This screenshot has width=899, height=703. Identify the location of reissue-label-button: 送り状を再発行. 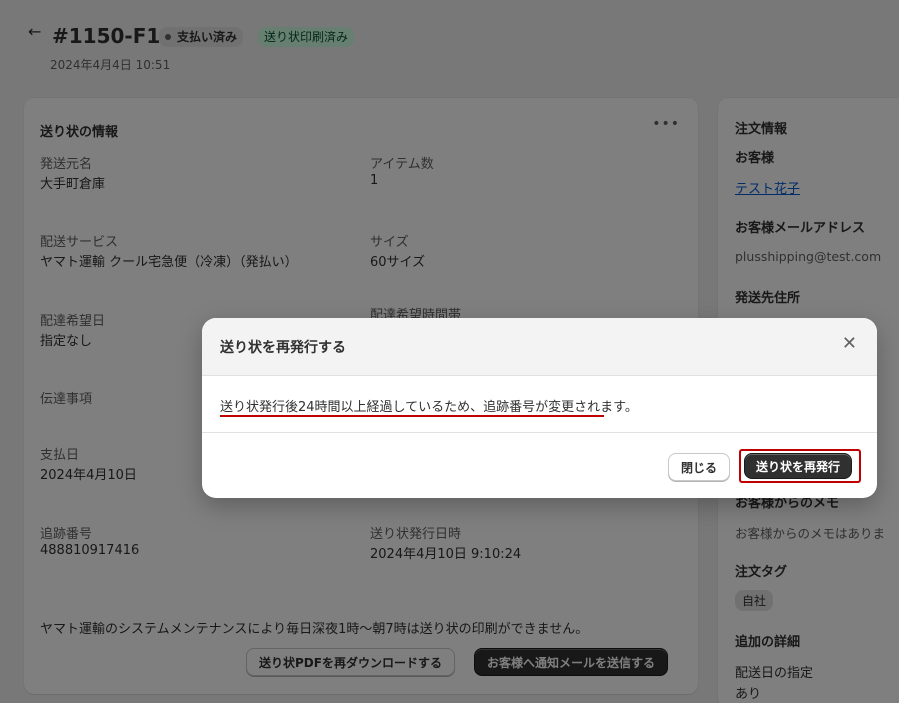
(798, 466).